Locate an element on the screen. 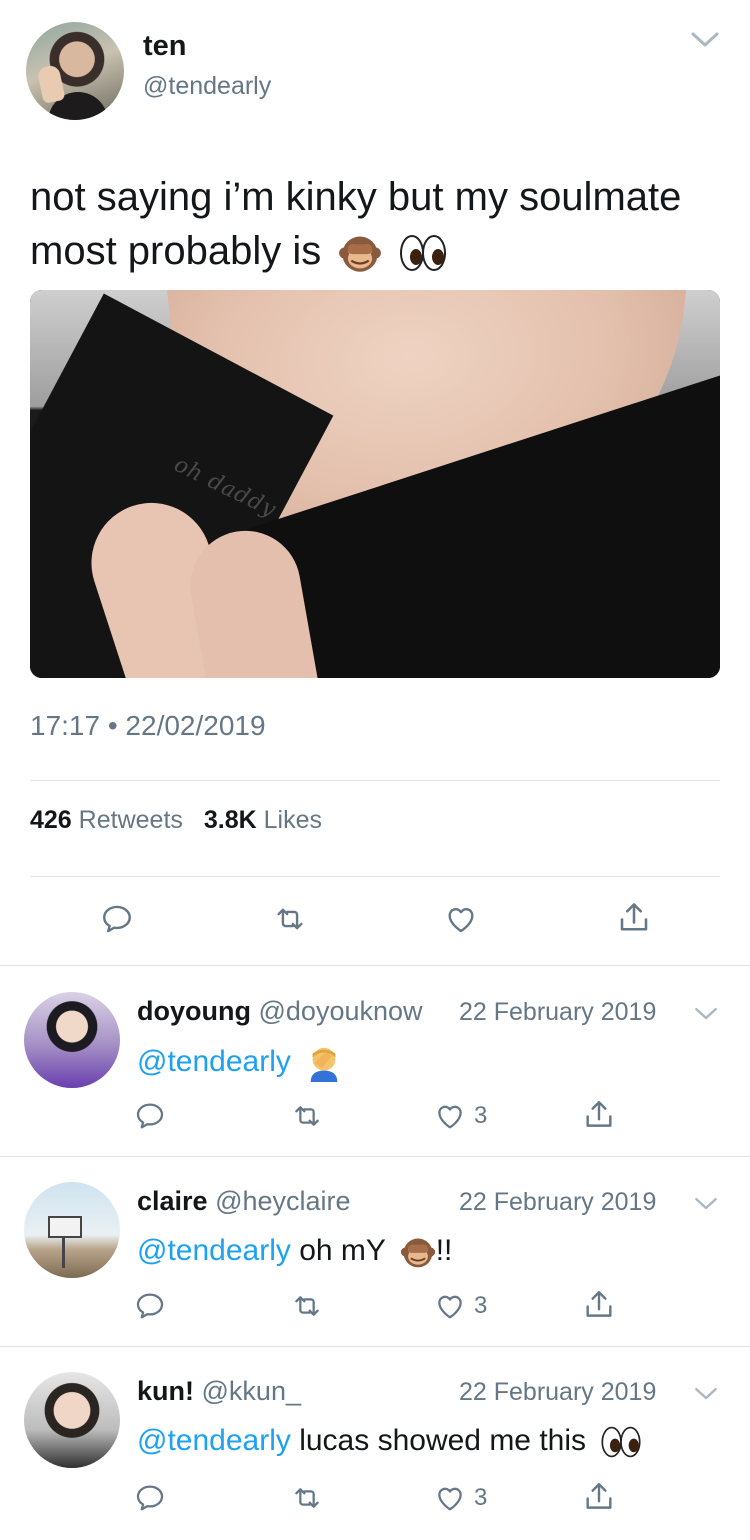  like-button is located at coordinates (461, 919).